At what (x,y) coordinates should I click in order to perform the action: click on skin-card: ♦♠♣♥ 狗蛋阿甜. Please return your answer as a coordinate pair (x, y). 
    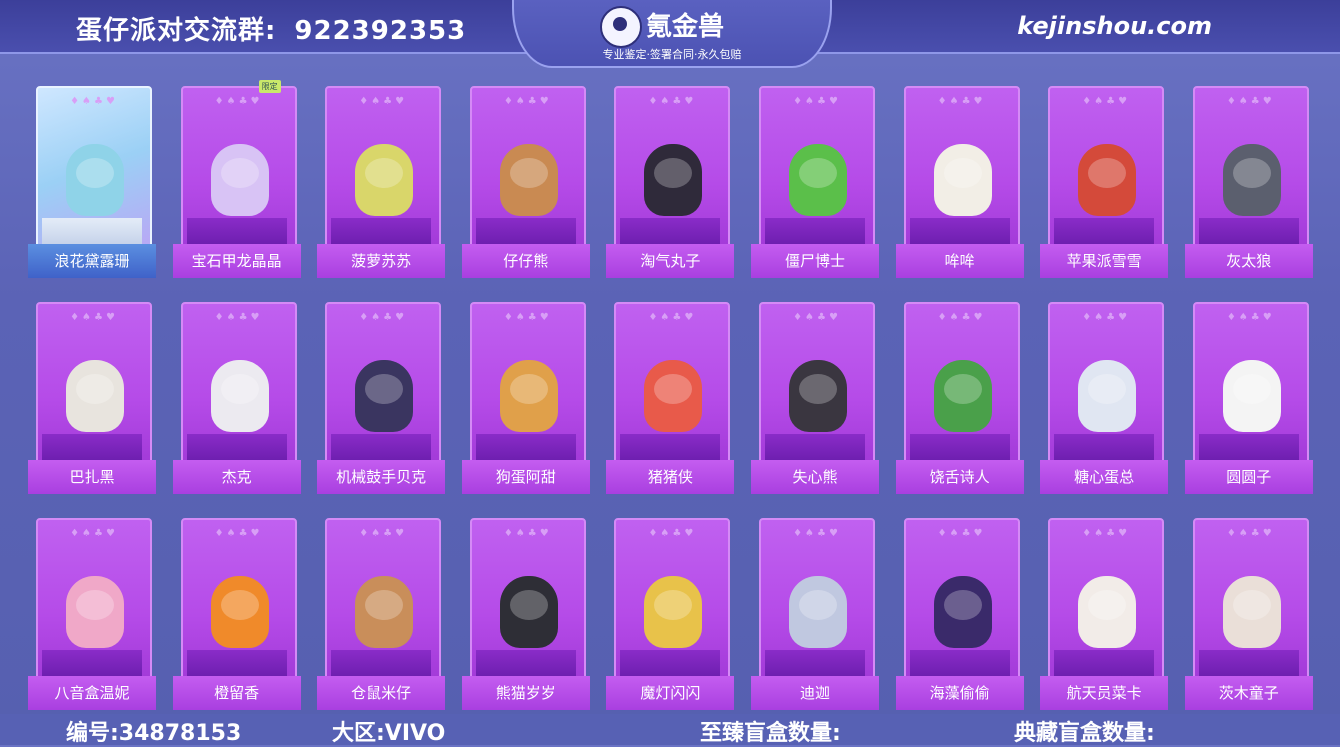
    Looking at the image, I should click on (525, 397).